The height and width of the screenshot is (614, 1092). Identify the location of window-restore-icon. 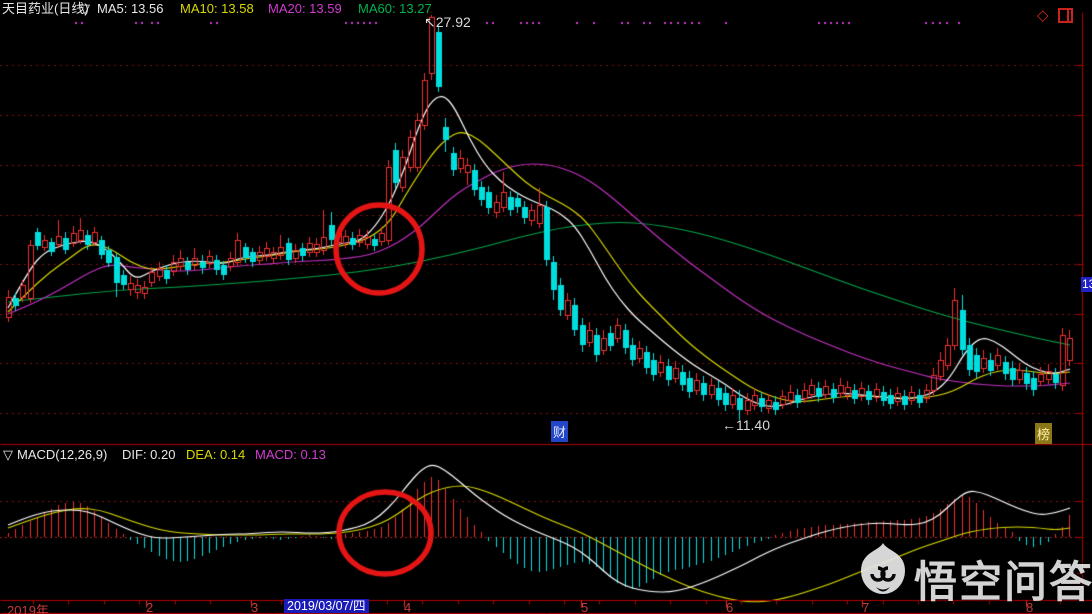
(1065, 15).